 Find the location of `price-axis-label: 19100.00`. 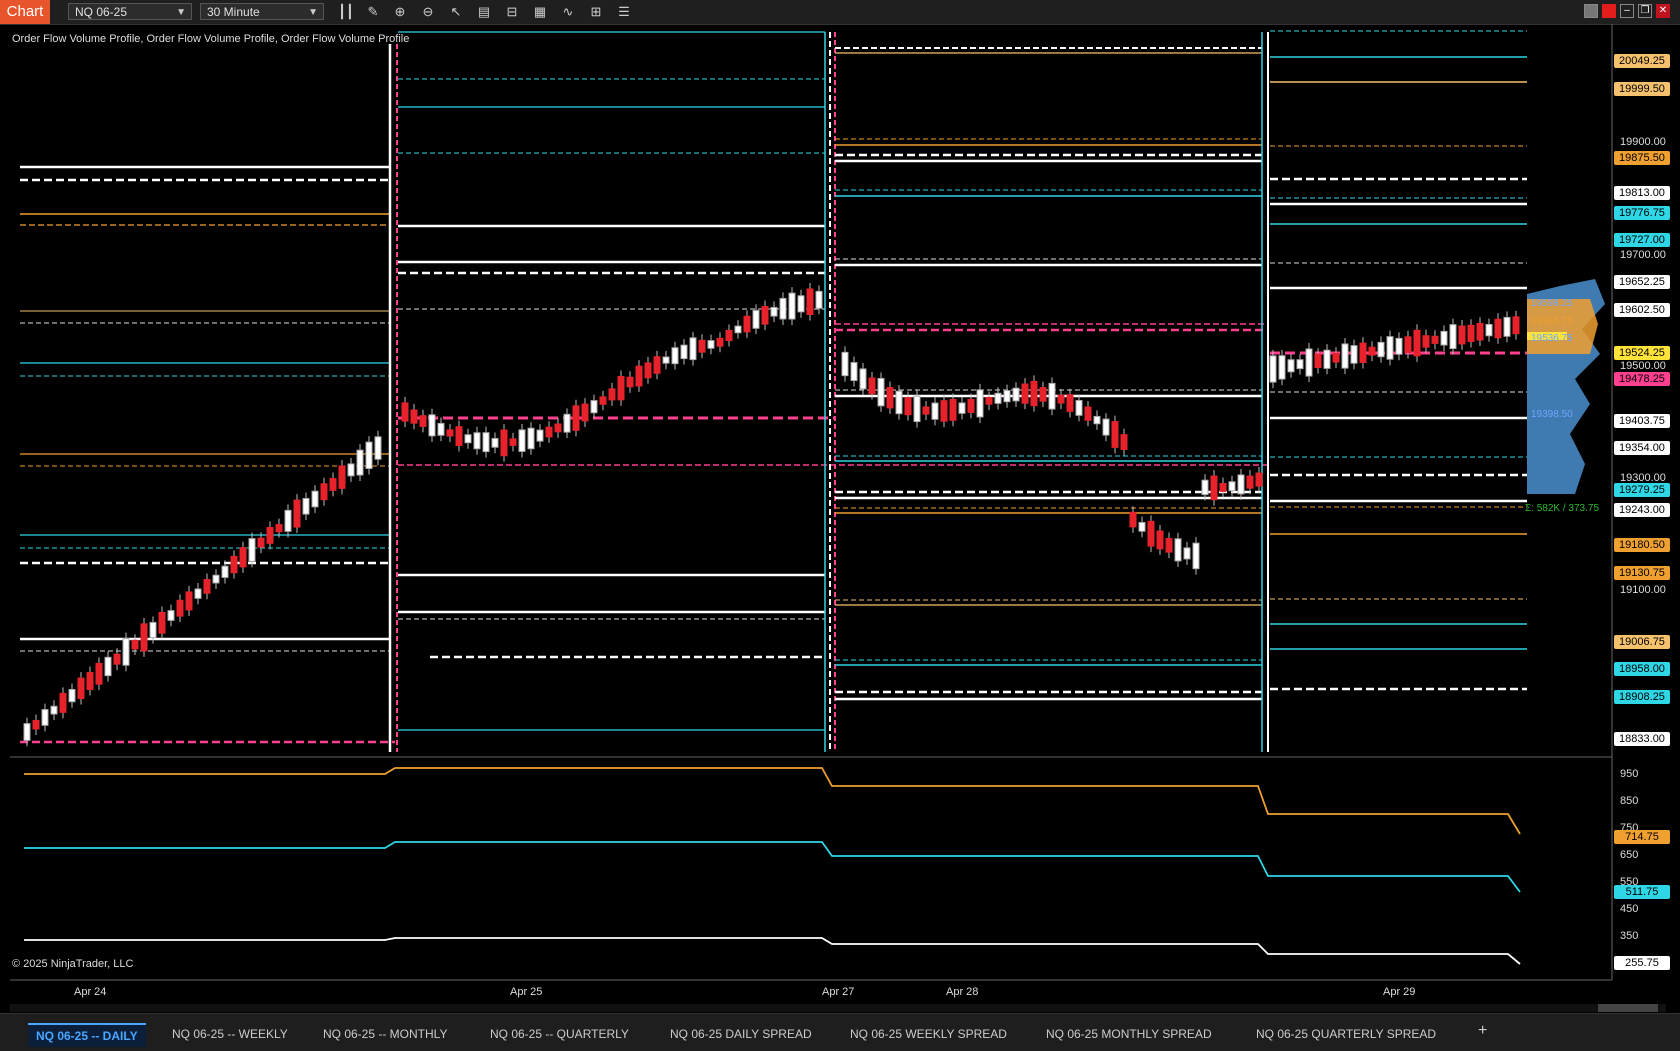

price-axis-label: 19100.00 is located at coordinates (1643, 590).